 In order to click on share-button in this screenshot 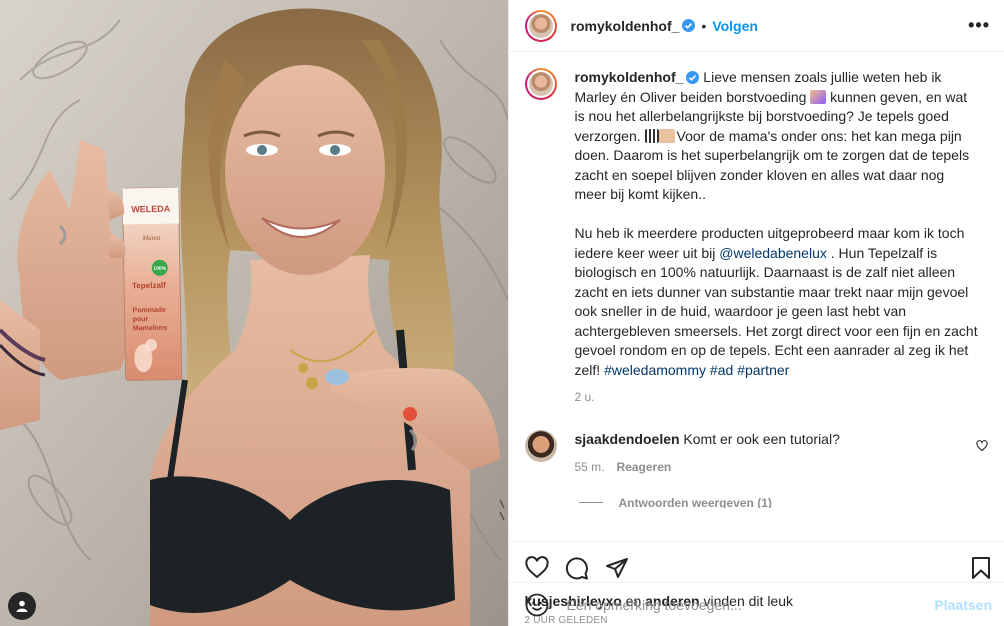, I will do `click(617, 568)`.